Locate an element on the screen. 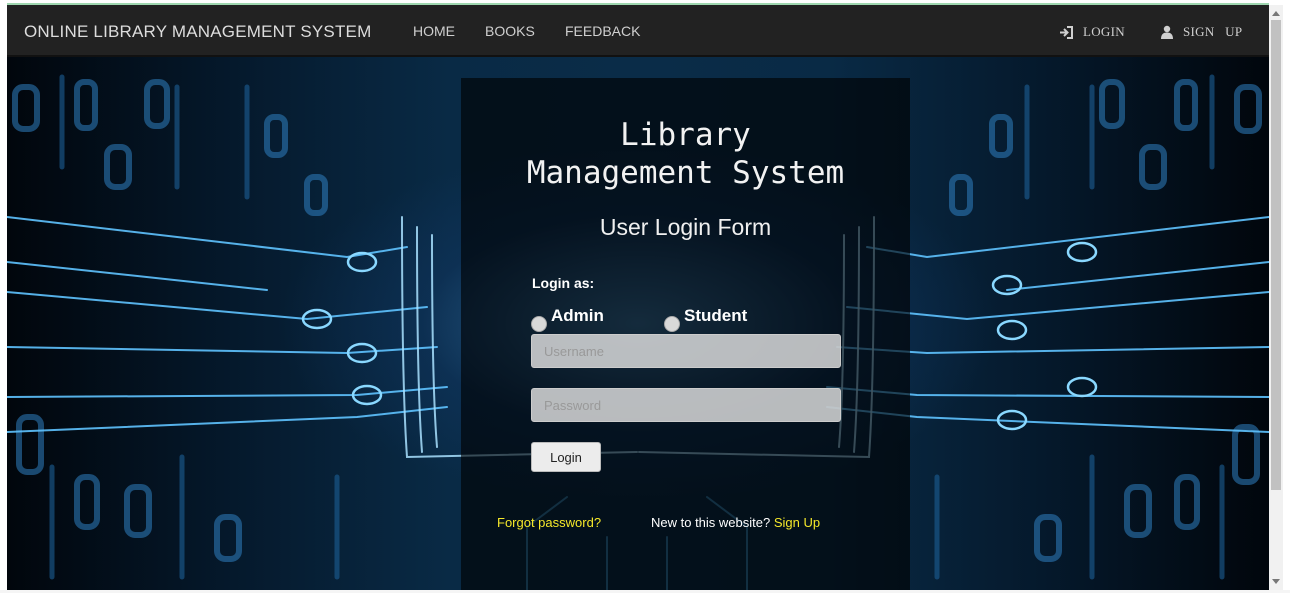 This screenshot has width=1290, height=593. user-icon is located at coordinates (1167, 32).